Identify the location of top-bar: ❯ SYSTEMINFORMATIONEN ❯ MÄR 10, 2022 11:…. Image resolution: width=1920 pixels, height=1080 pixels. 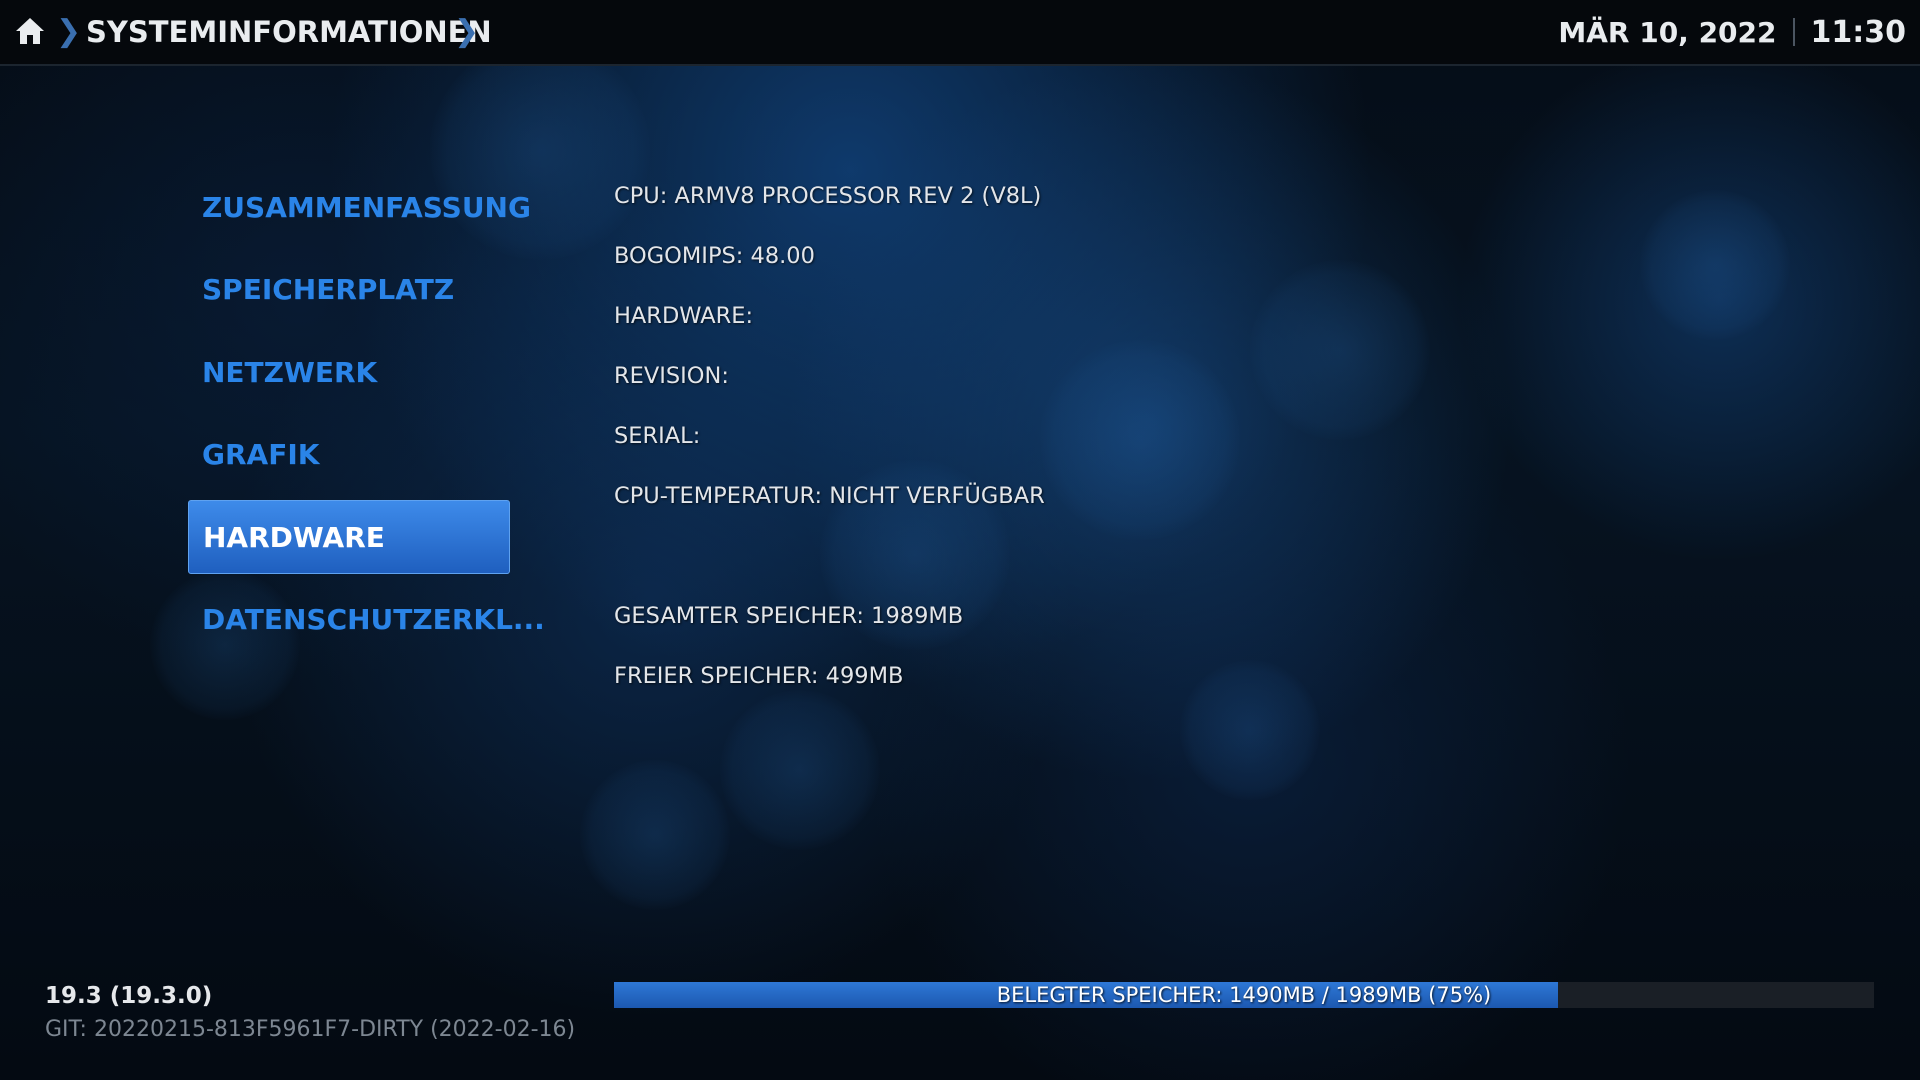
(960, 33).